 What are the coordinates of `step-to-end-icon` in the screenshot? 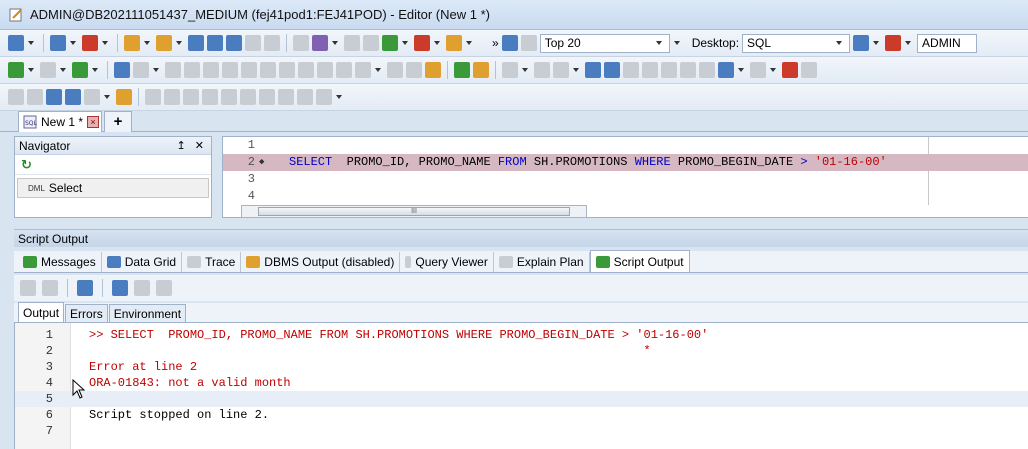 It's located at (268, 70).